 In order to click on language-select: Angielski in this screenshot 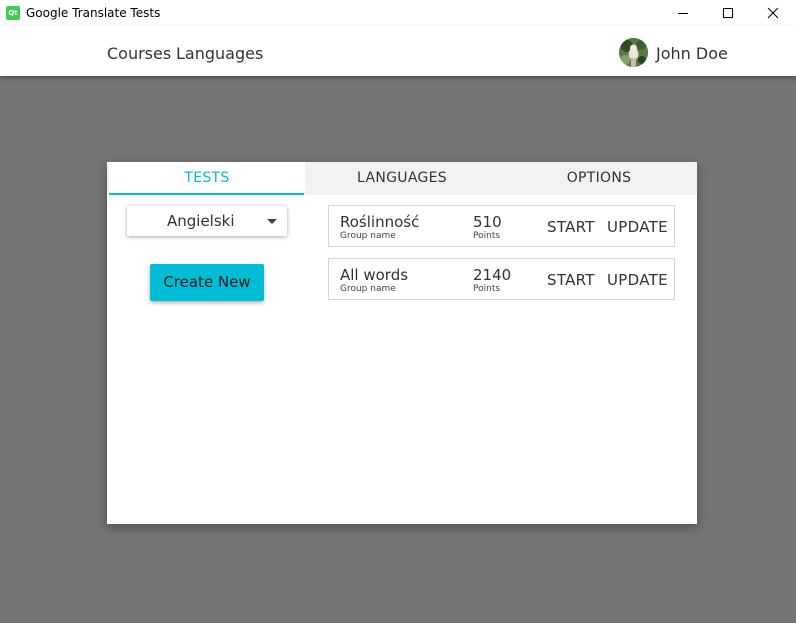, I will do `click(207, 221)`.